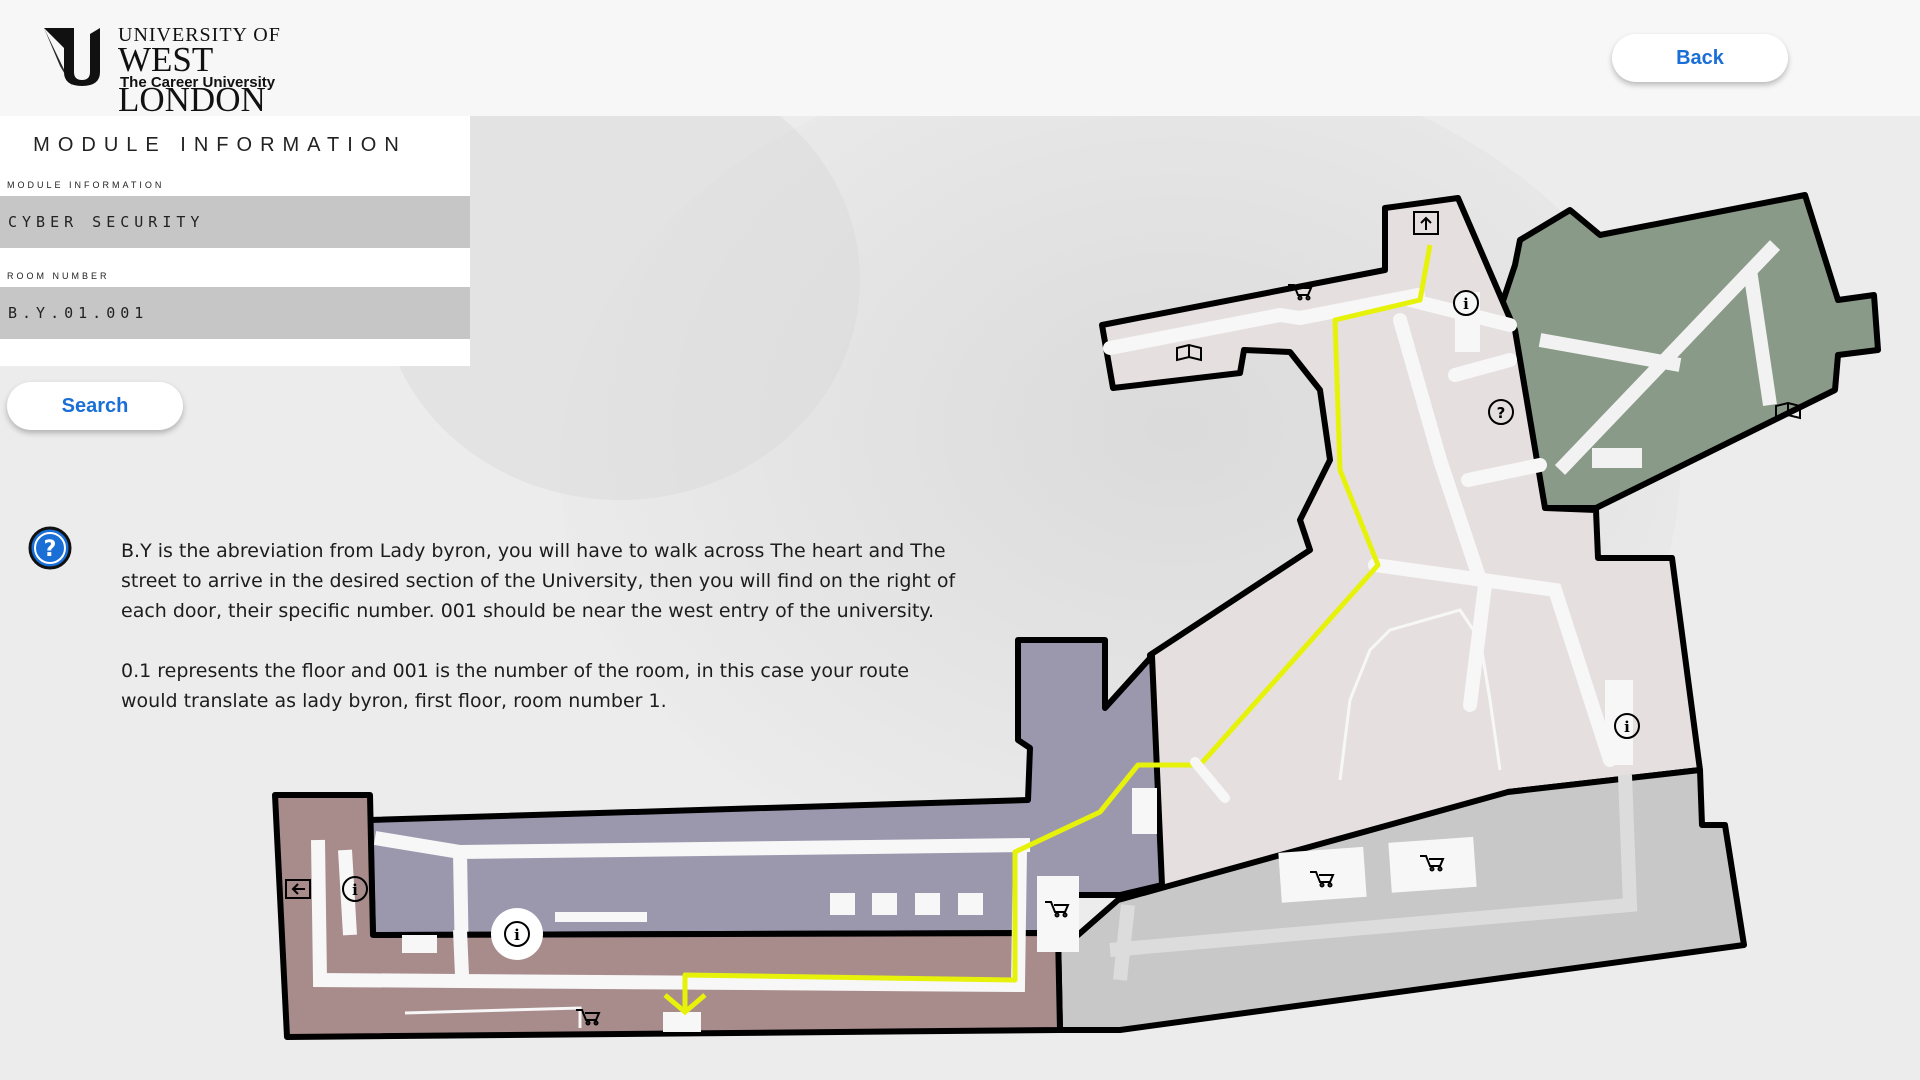 The image size is (1920, 1080). What do you see at coordinates (1700, 58) in the screenshot?
I see `back-button: Back` at bounding box center [1700, 58].